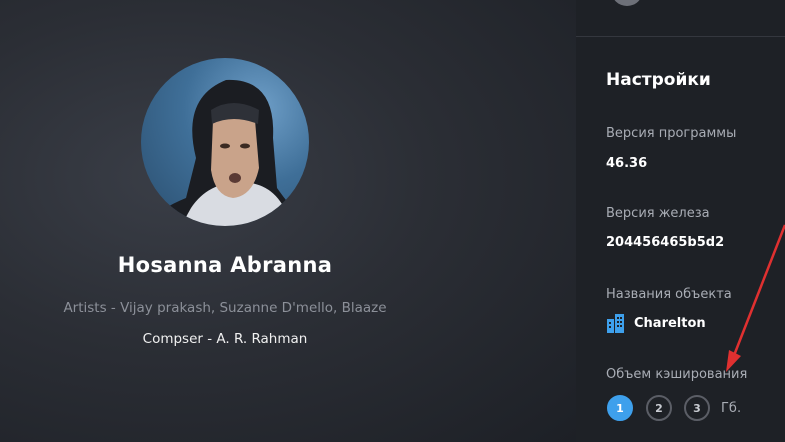  What do you see at coordinates (671, 133) in the screenshot?
I see `software-version-label: Версия программы` at bounding box center [671, 133].